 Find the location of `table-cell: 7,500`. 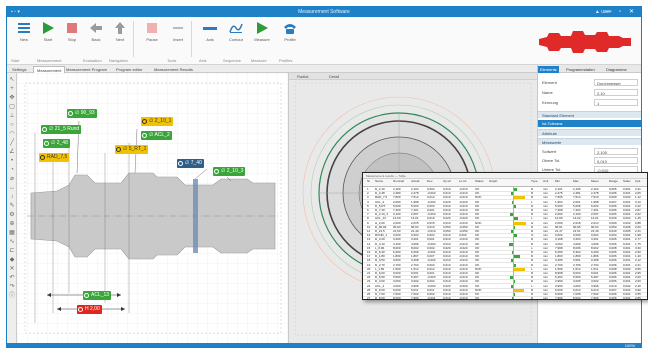

table-cell: 7,500 is located at coordinates (397, 197).